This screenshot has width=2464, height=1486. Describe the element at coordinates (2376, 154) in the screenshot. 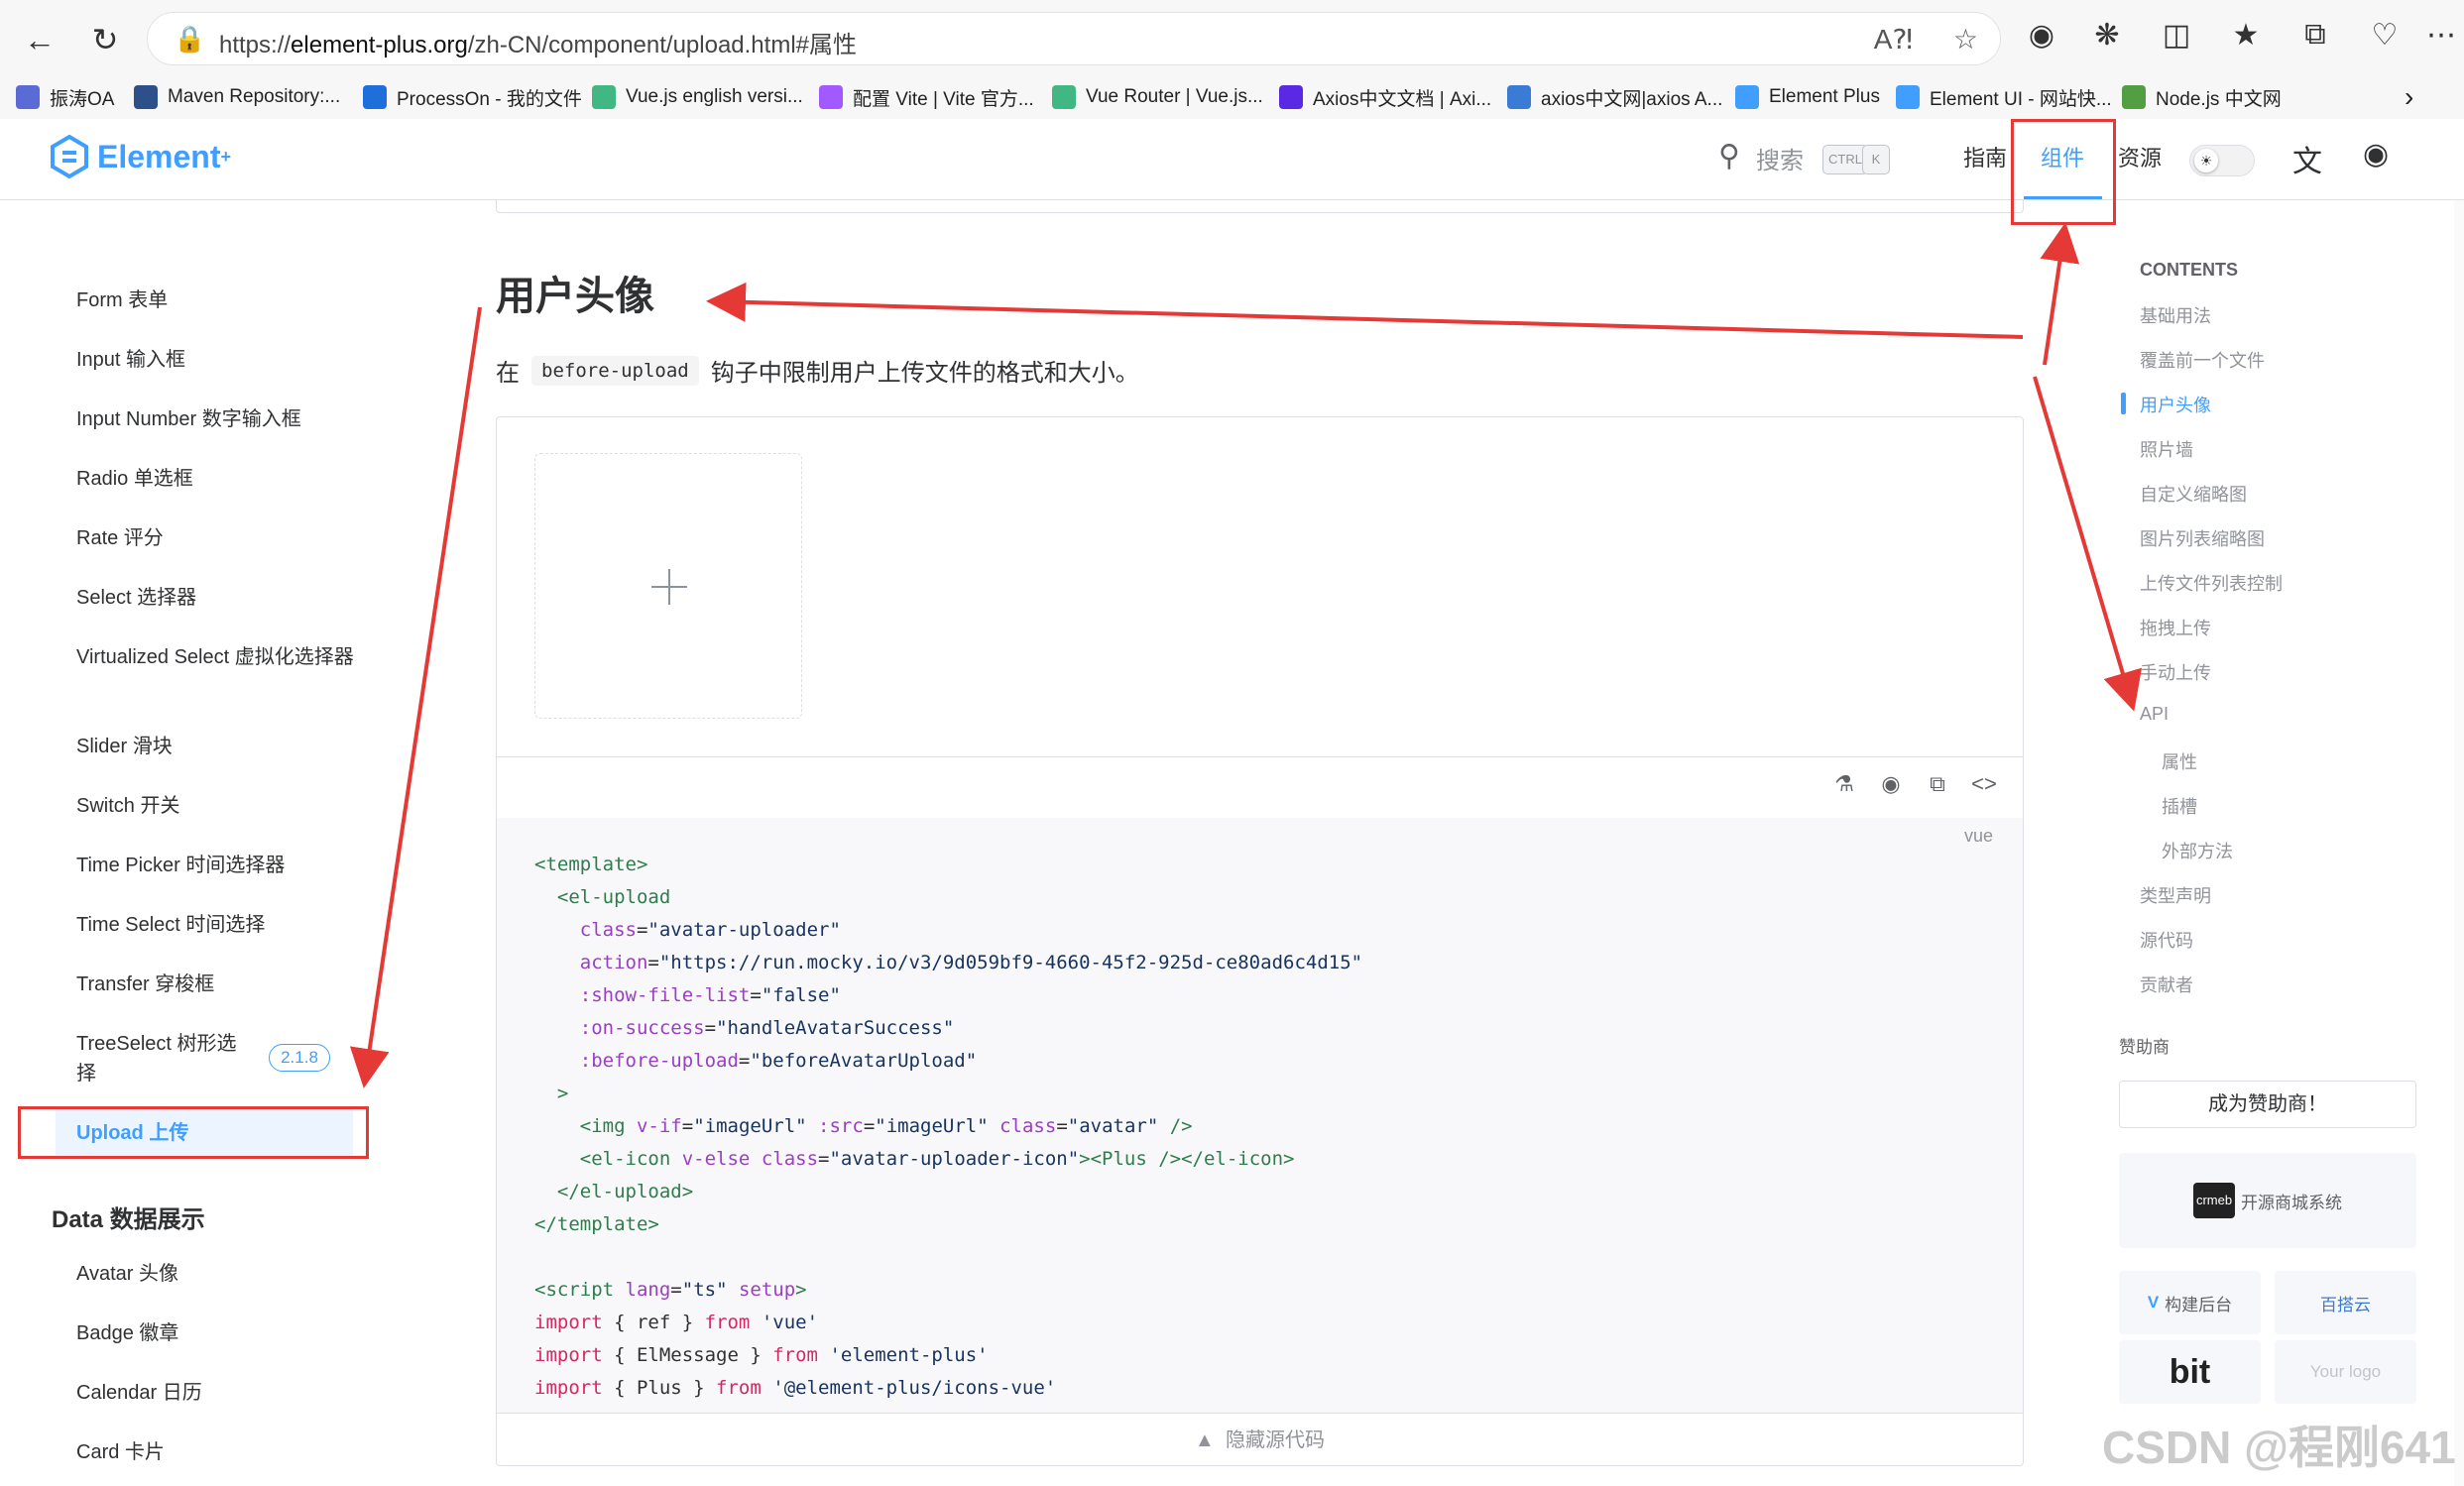

I see `github-icon: ◉` at that location.